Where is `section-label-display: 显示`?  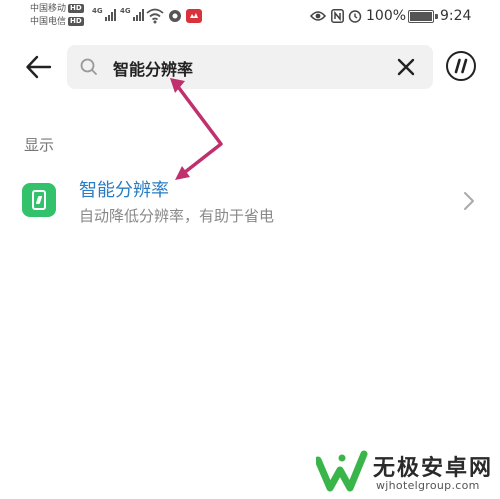
section-label-display: 显示 is located at coordinates (39, 145).